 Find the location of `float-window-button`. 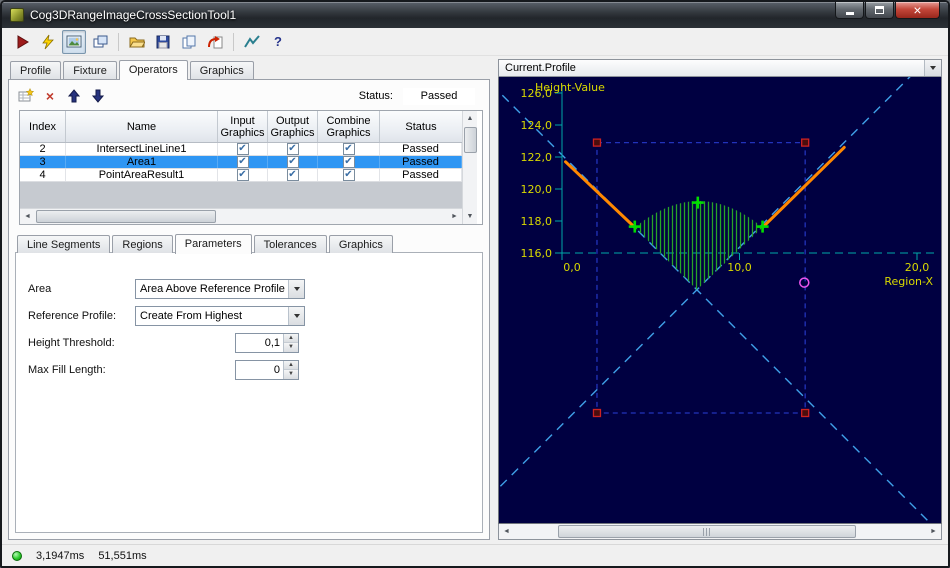

float-window-button is located at coordinates (100, 42).